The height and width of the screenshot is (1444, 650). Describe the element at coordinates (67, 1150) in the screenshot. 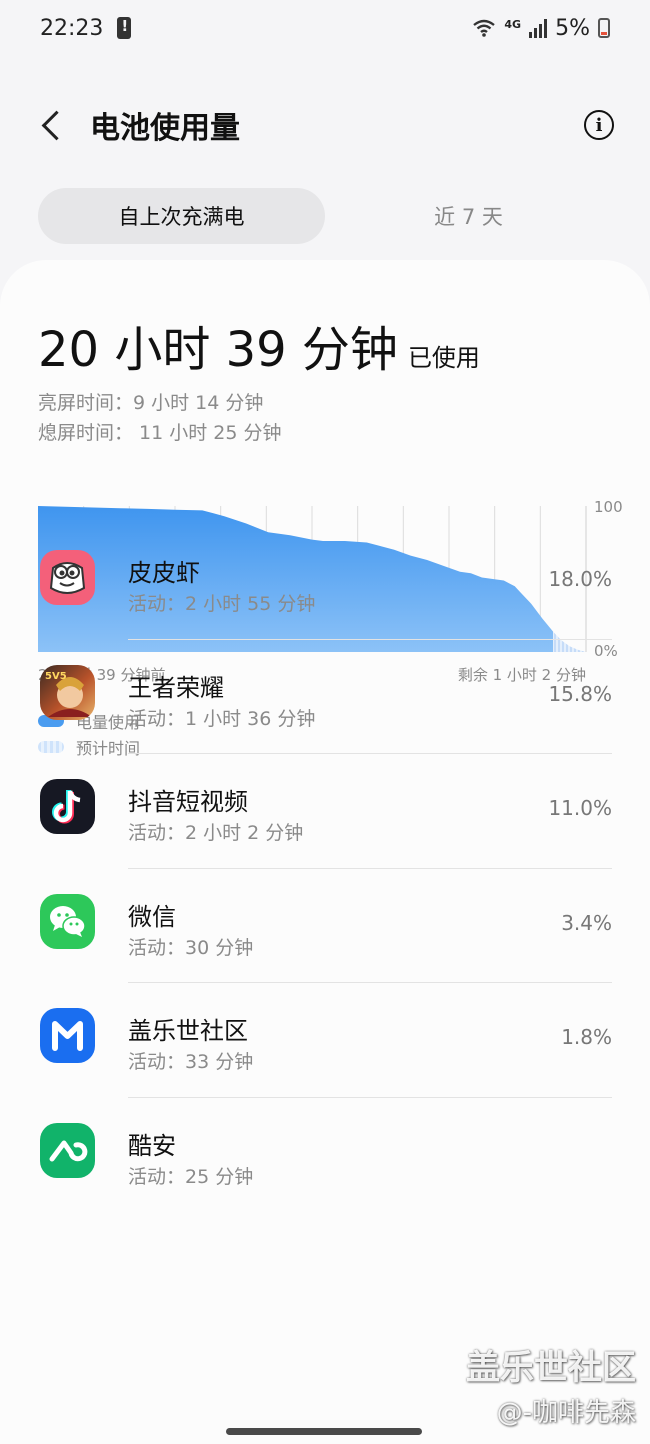

I see `coolapk-icon` at that location.